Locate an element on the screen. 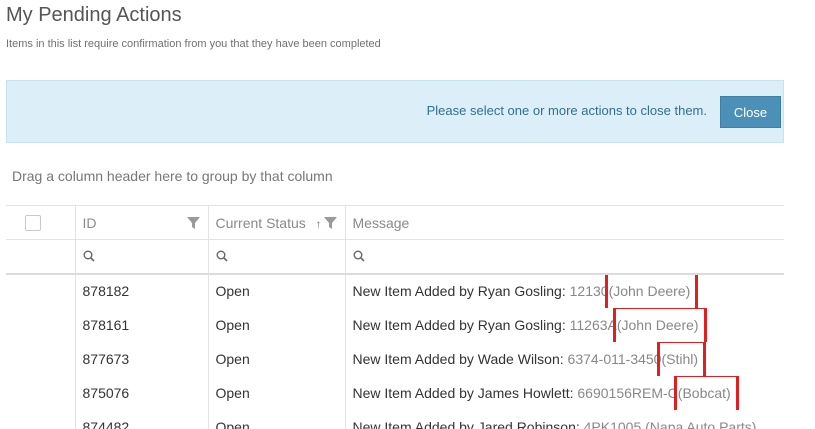 The image size is (815, 429). sort-asc-icon: ↑ is located at coordinates (319, 224).